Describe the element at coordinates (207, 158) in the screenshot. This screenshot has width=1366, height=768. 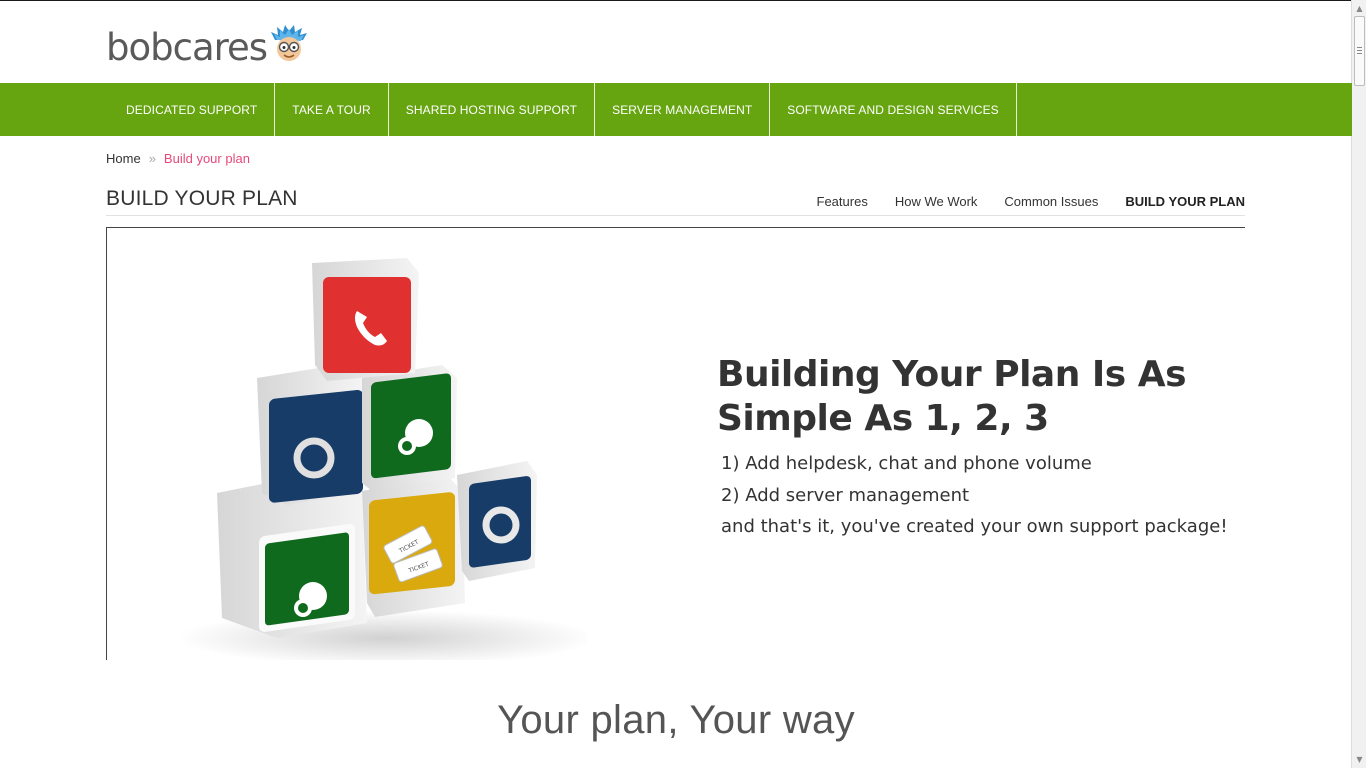
I see `breadcrumb-current: Build your plan` at that location.